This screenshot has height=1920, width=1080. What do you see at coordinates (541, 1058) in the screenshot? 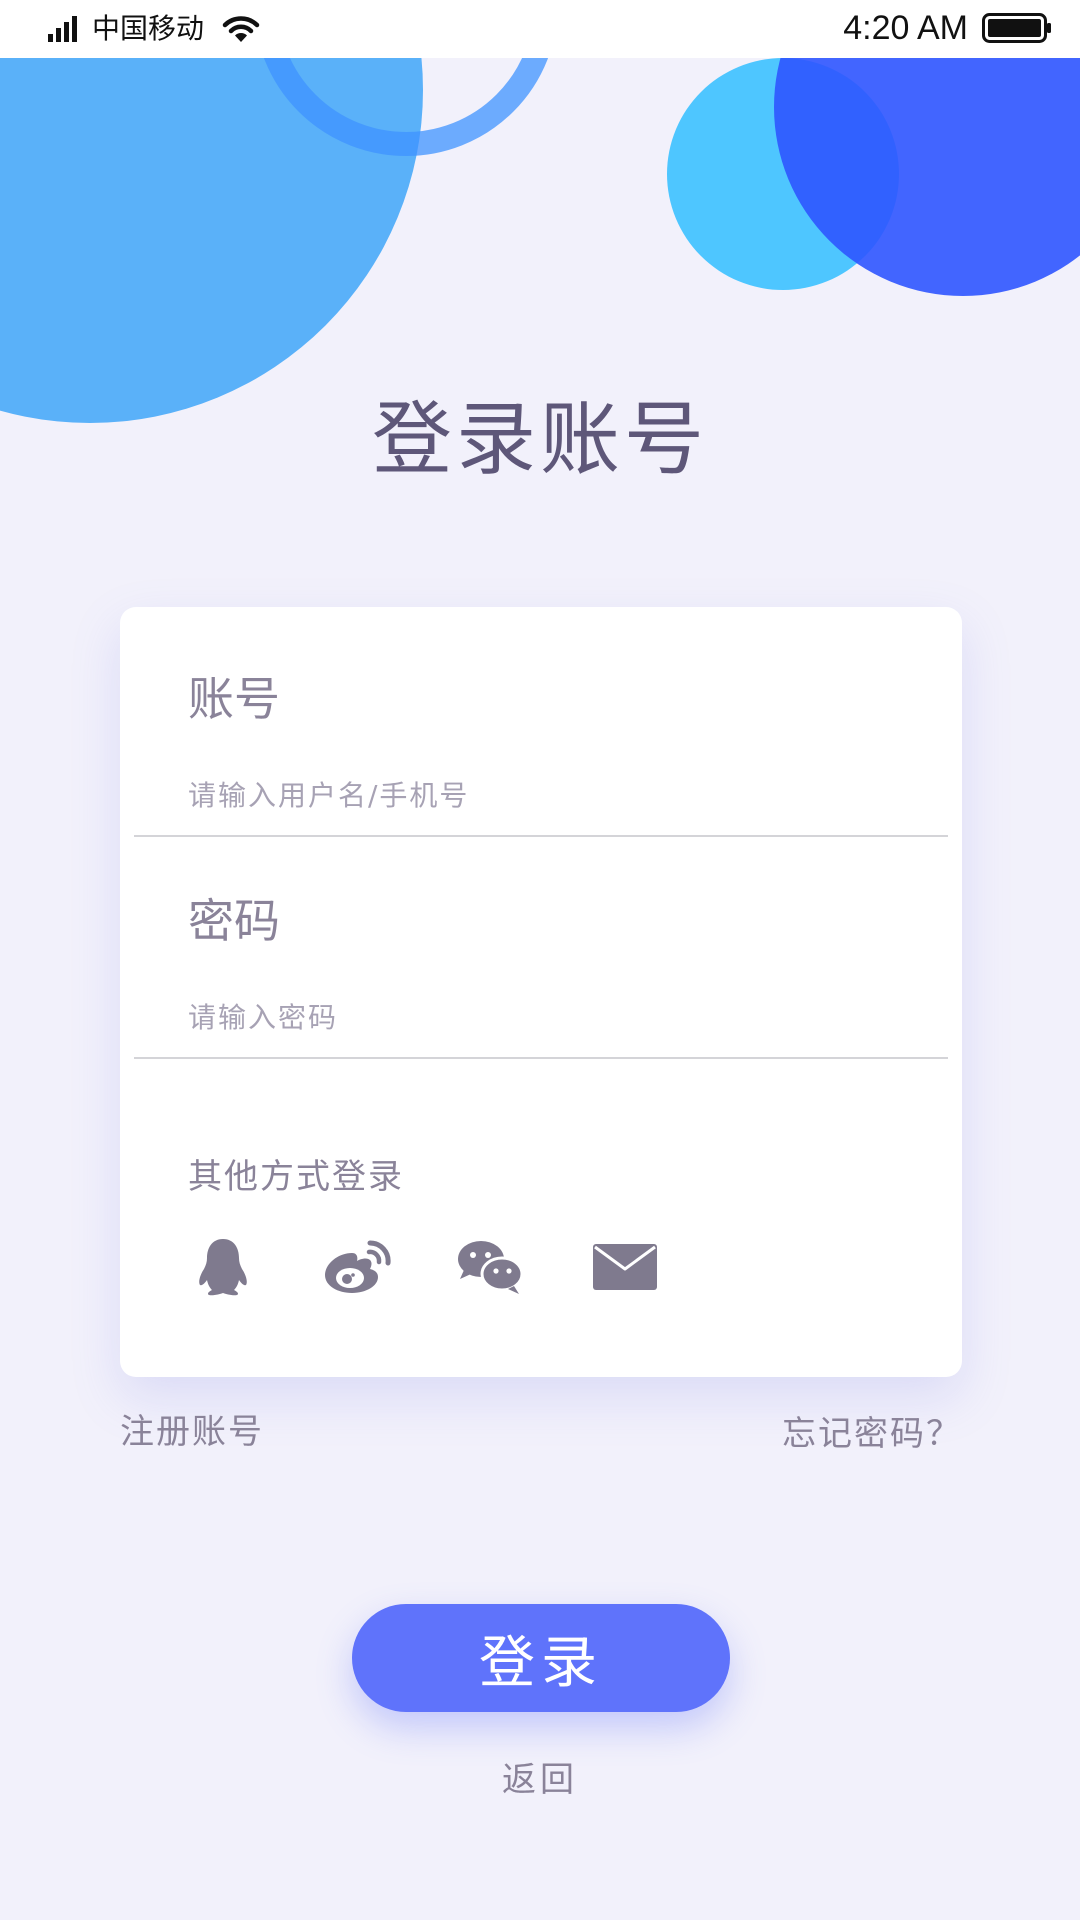
I see `password-divider` at bounding box center [541, 1058].